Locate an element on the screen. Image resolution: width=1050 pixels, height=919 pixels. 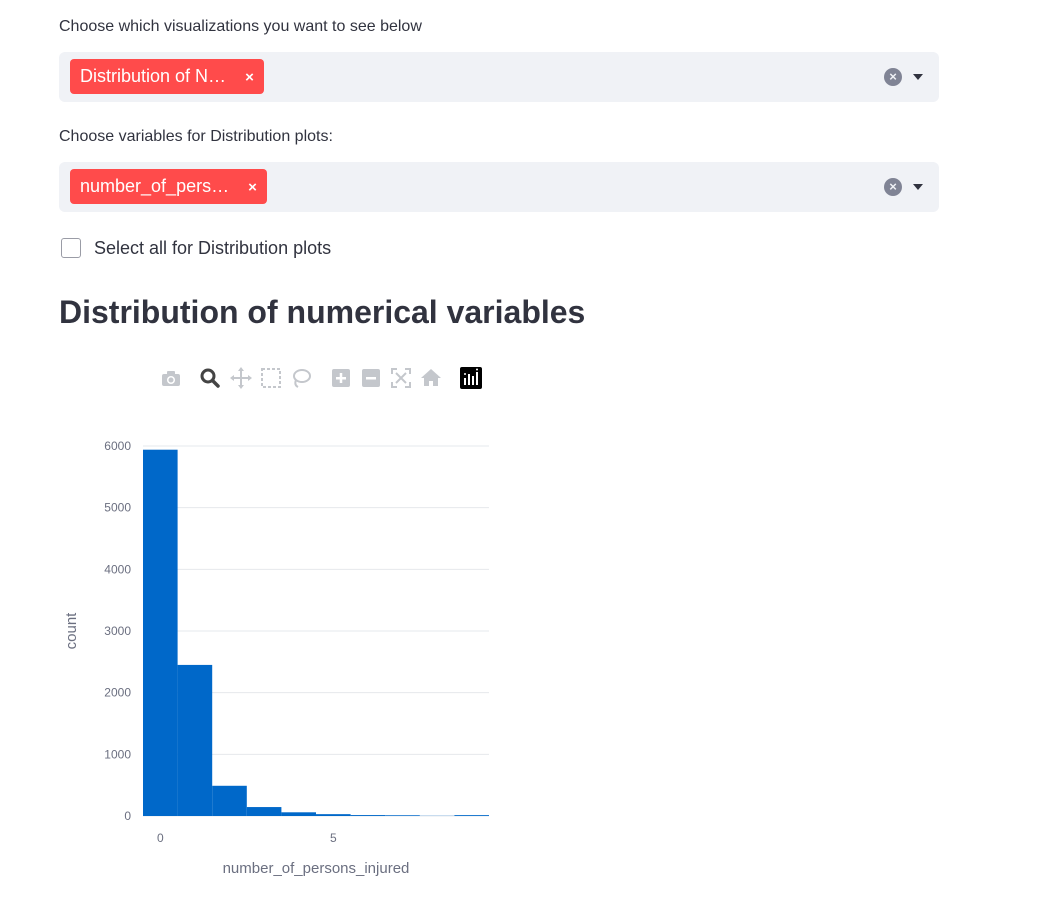
y-tick-label: 3000 is located at coordinates (117, 631).